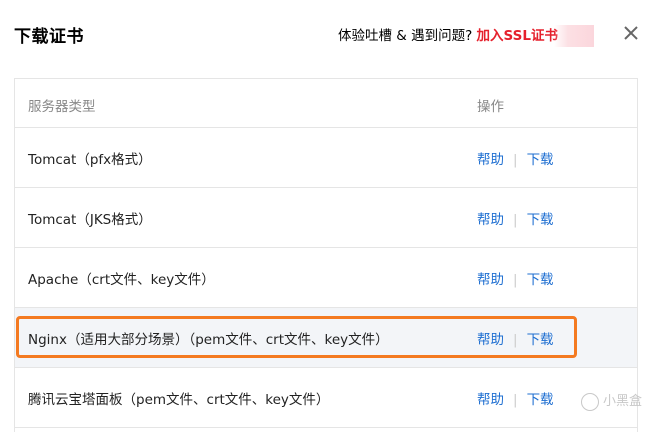 This screenshot has height=432, width=656. I want to click on table-row: Tomcat（JKS格式） 帮助 | 下载, so click(326, 218).